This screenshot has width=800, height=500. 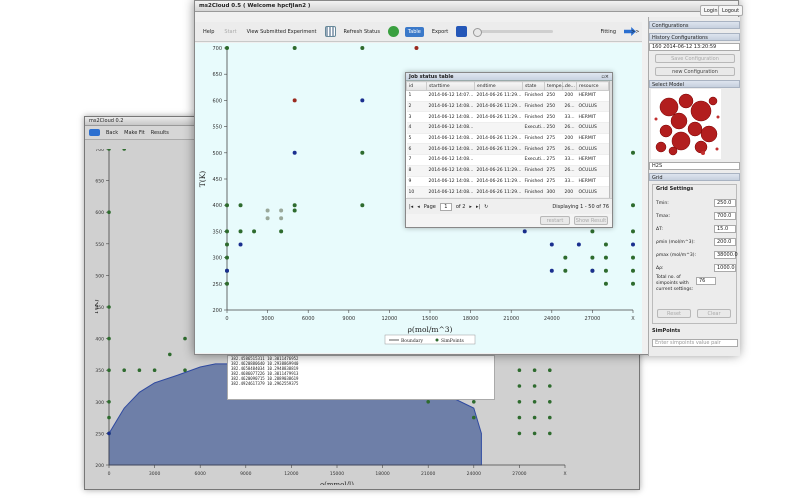 What do you see at coordinates (608, 32) in the screenshot?
I see `fitting-button: Fitting` at bounding box center [608, 32].